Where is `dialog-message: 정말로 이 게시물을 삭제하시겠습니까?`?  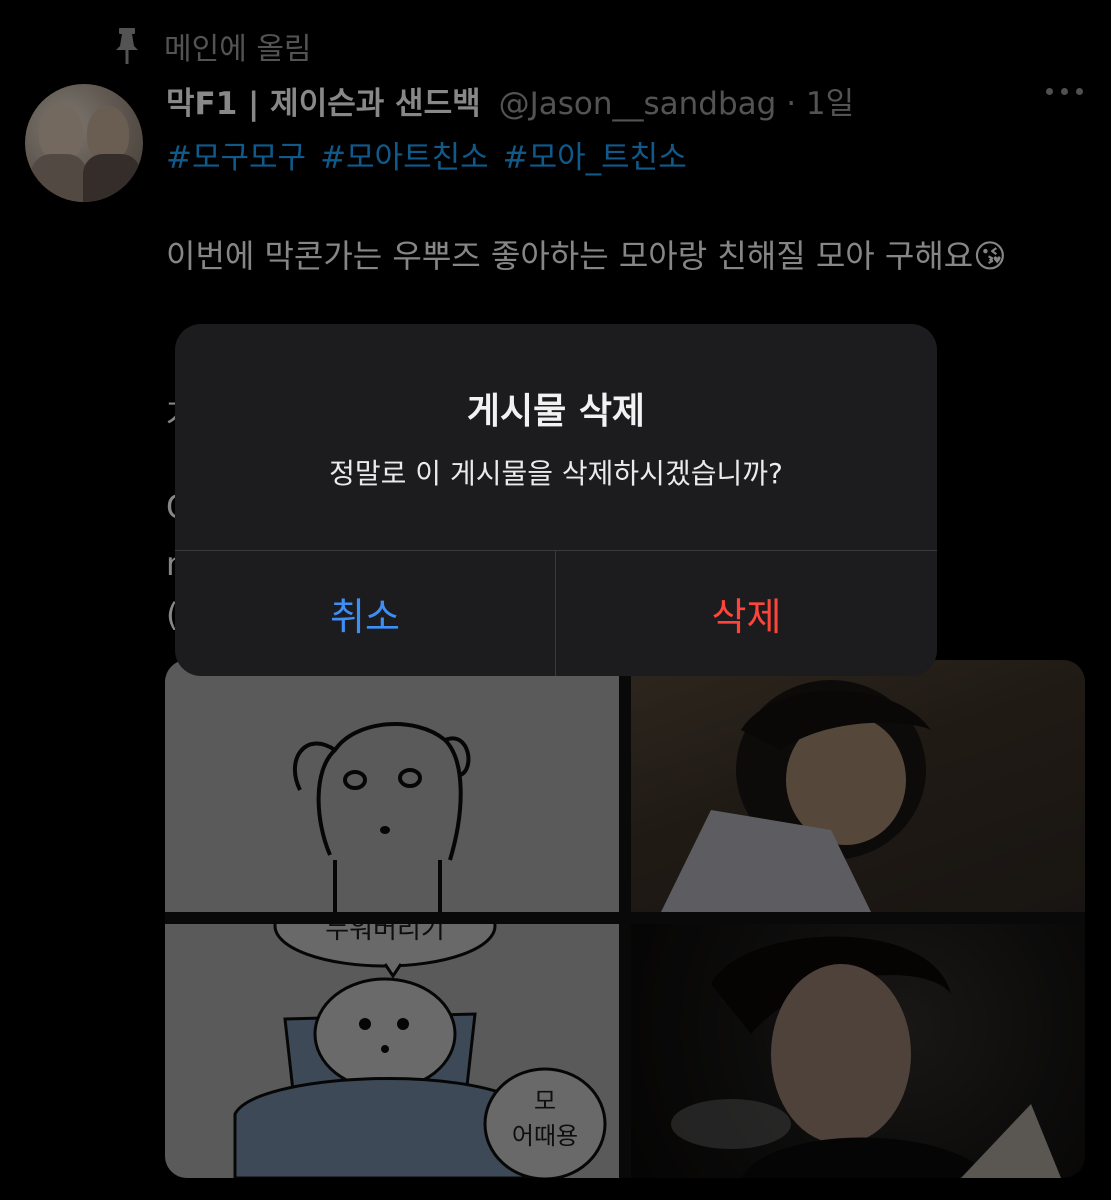
dialog-message: 정말로 이 게시물을 삭제하시겠습니까? is located at coordinates (556, 473).